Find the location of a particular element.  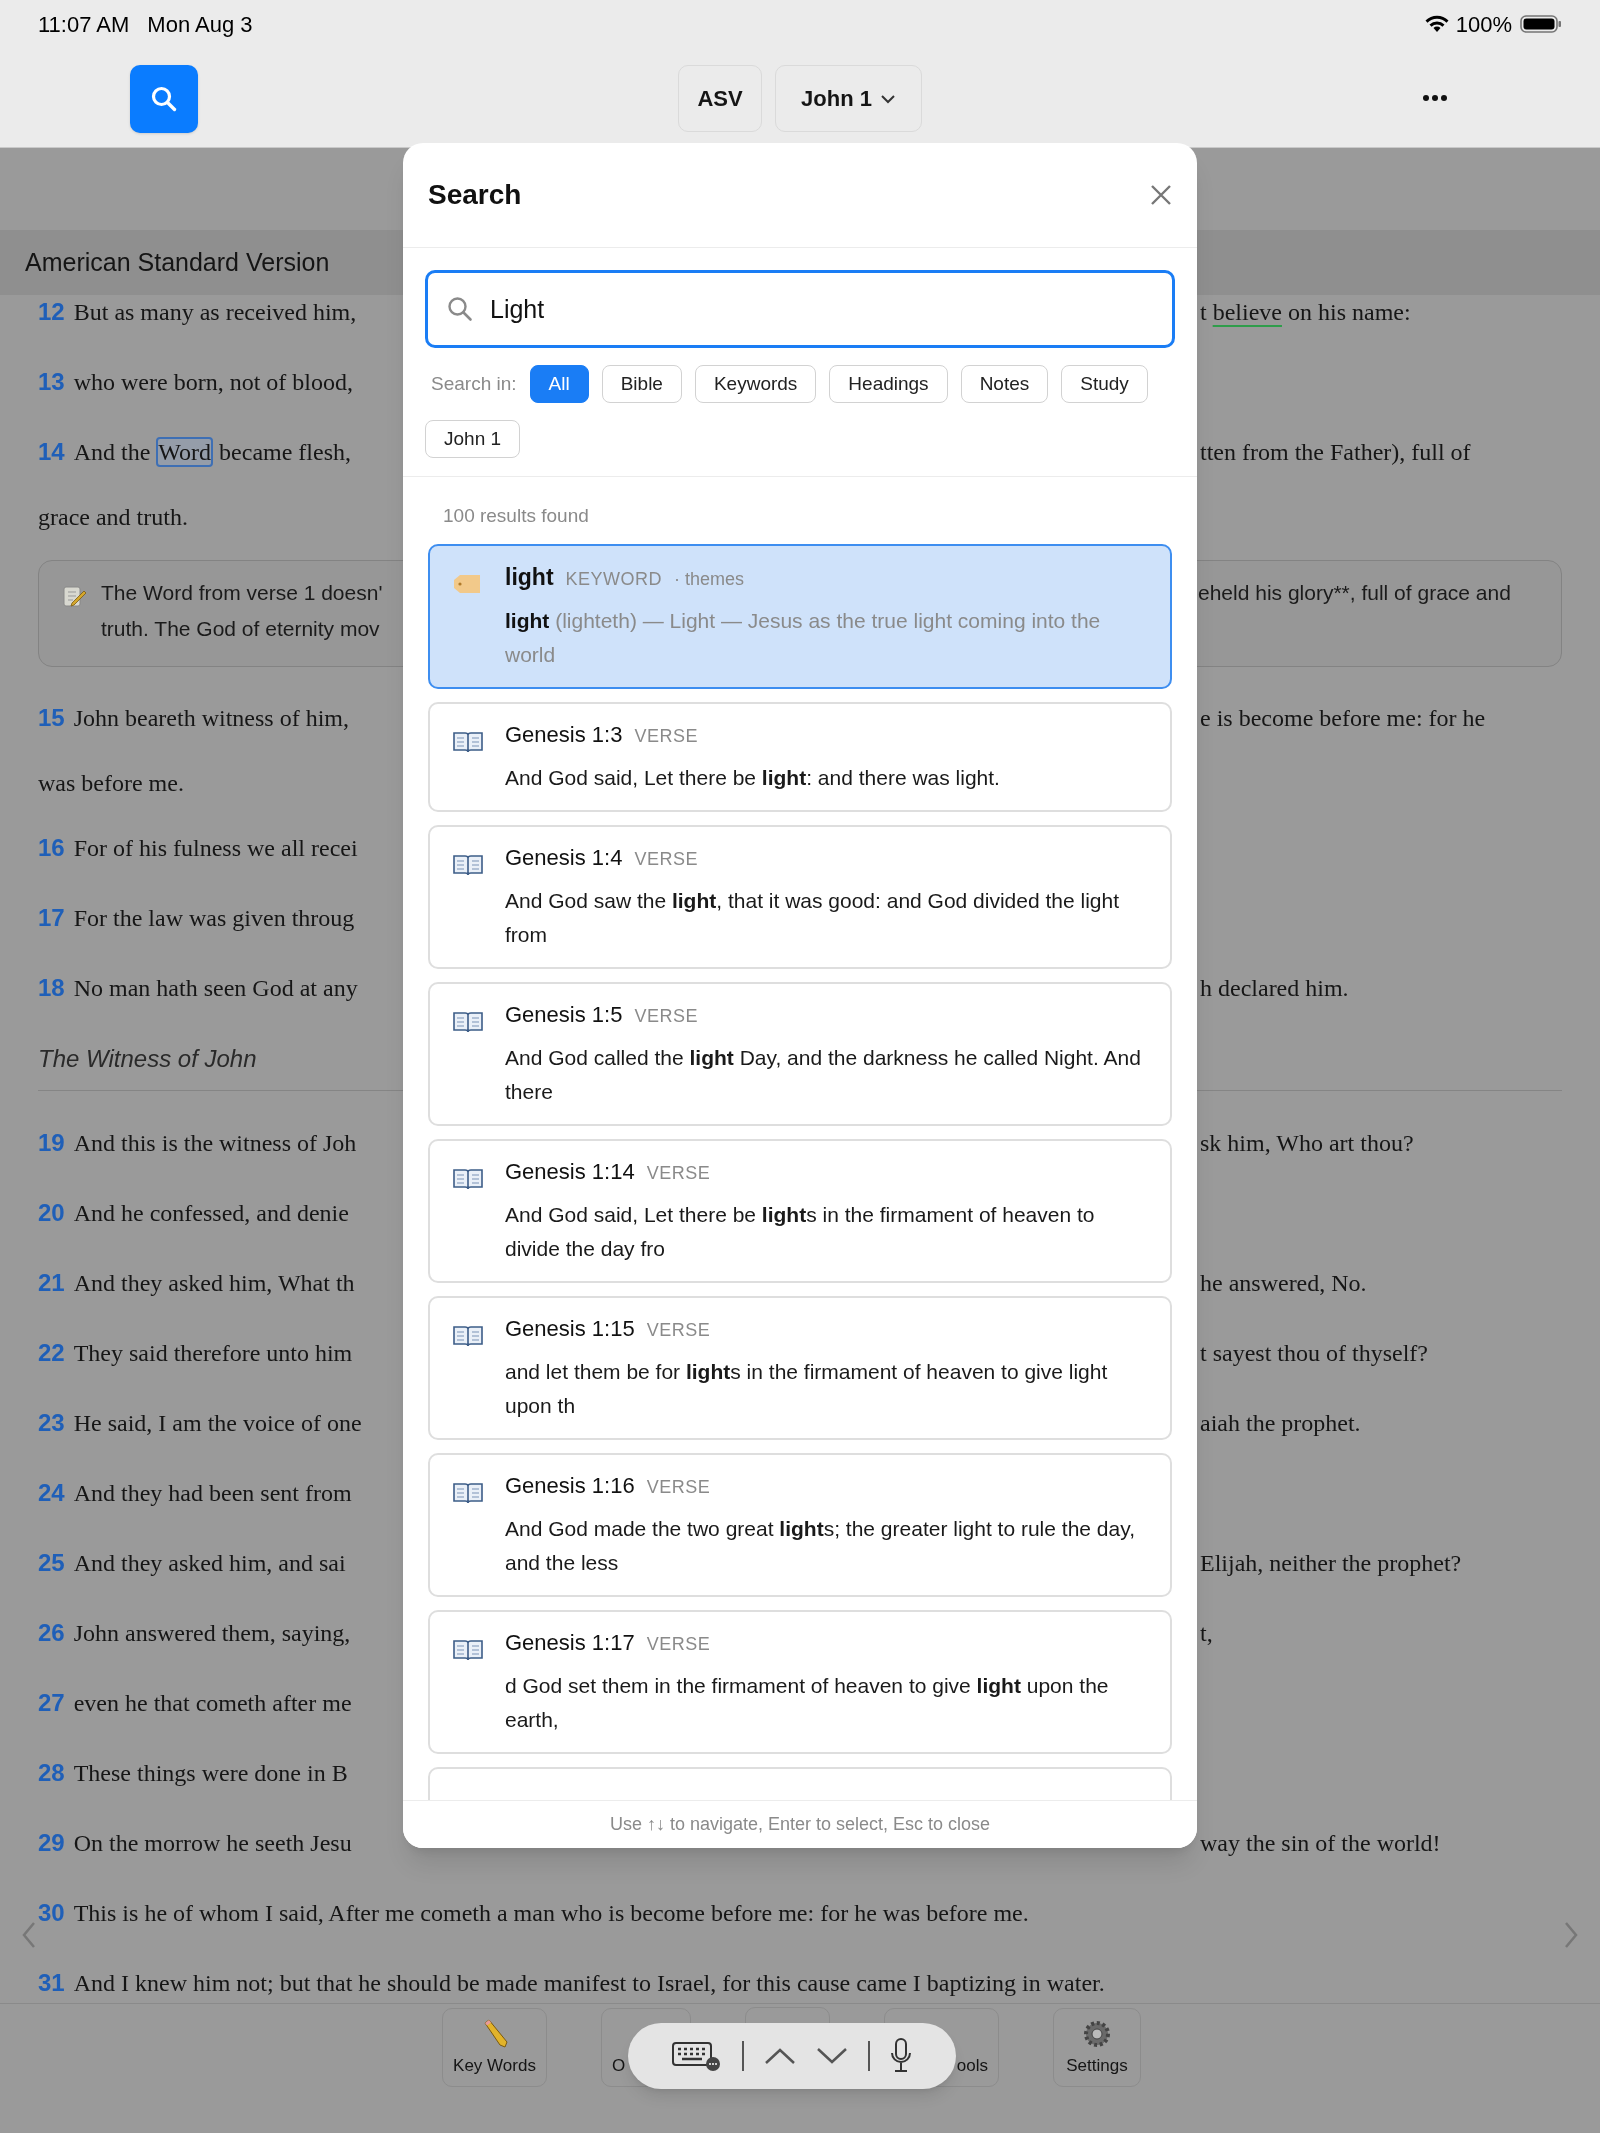

verse-number: 27 is located at coordinates (51, 1703).